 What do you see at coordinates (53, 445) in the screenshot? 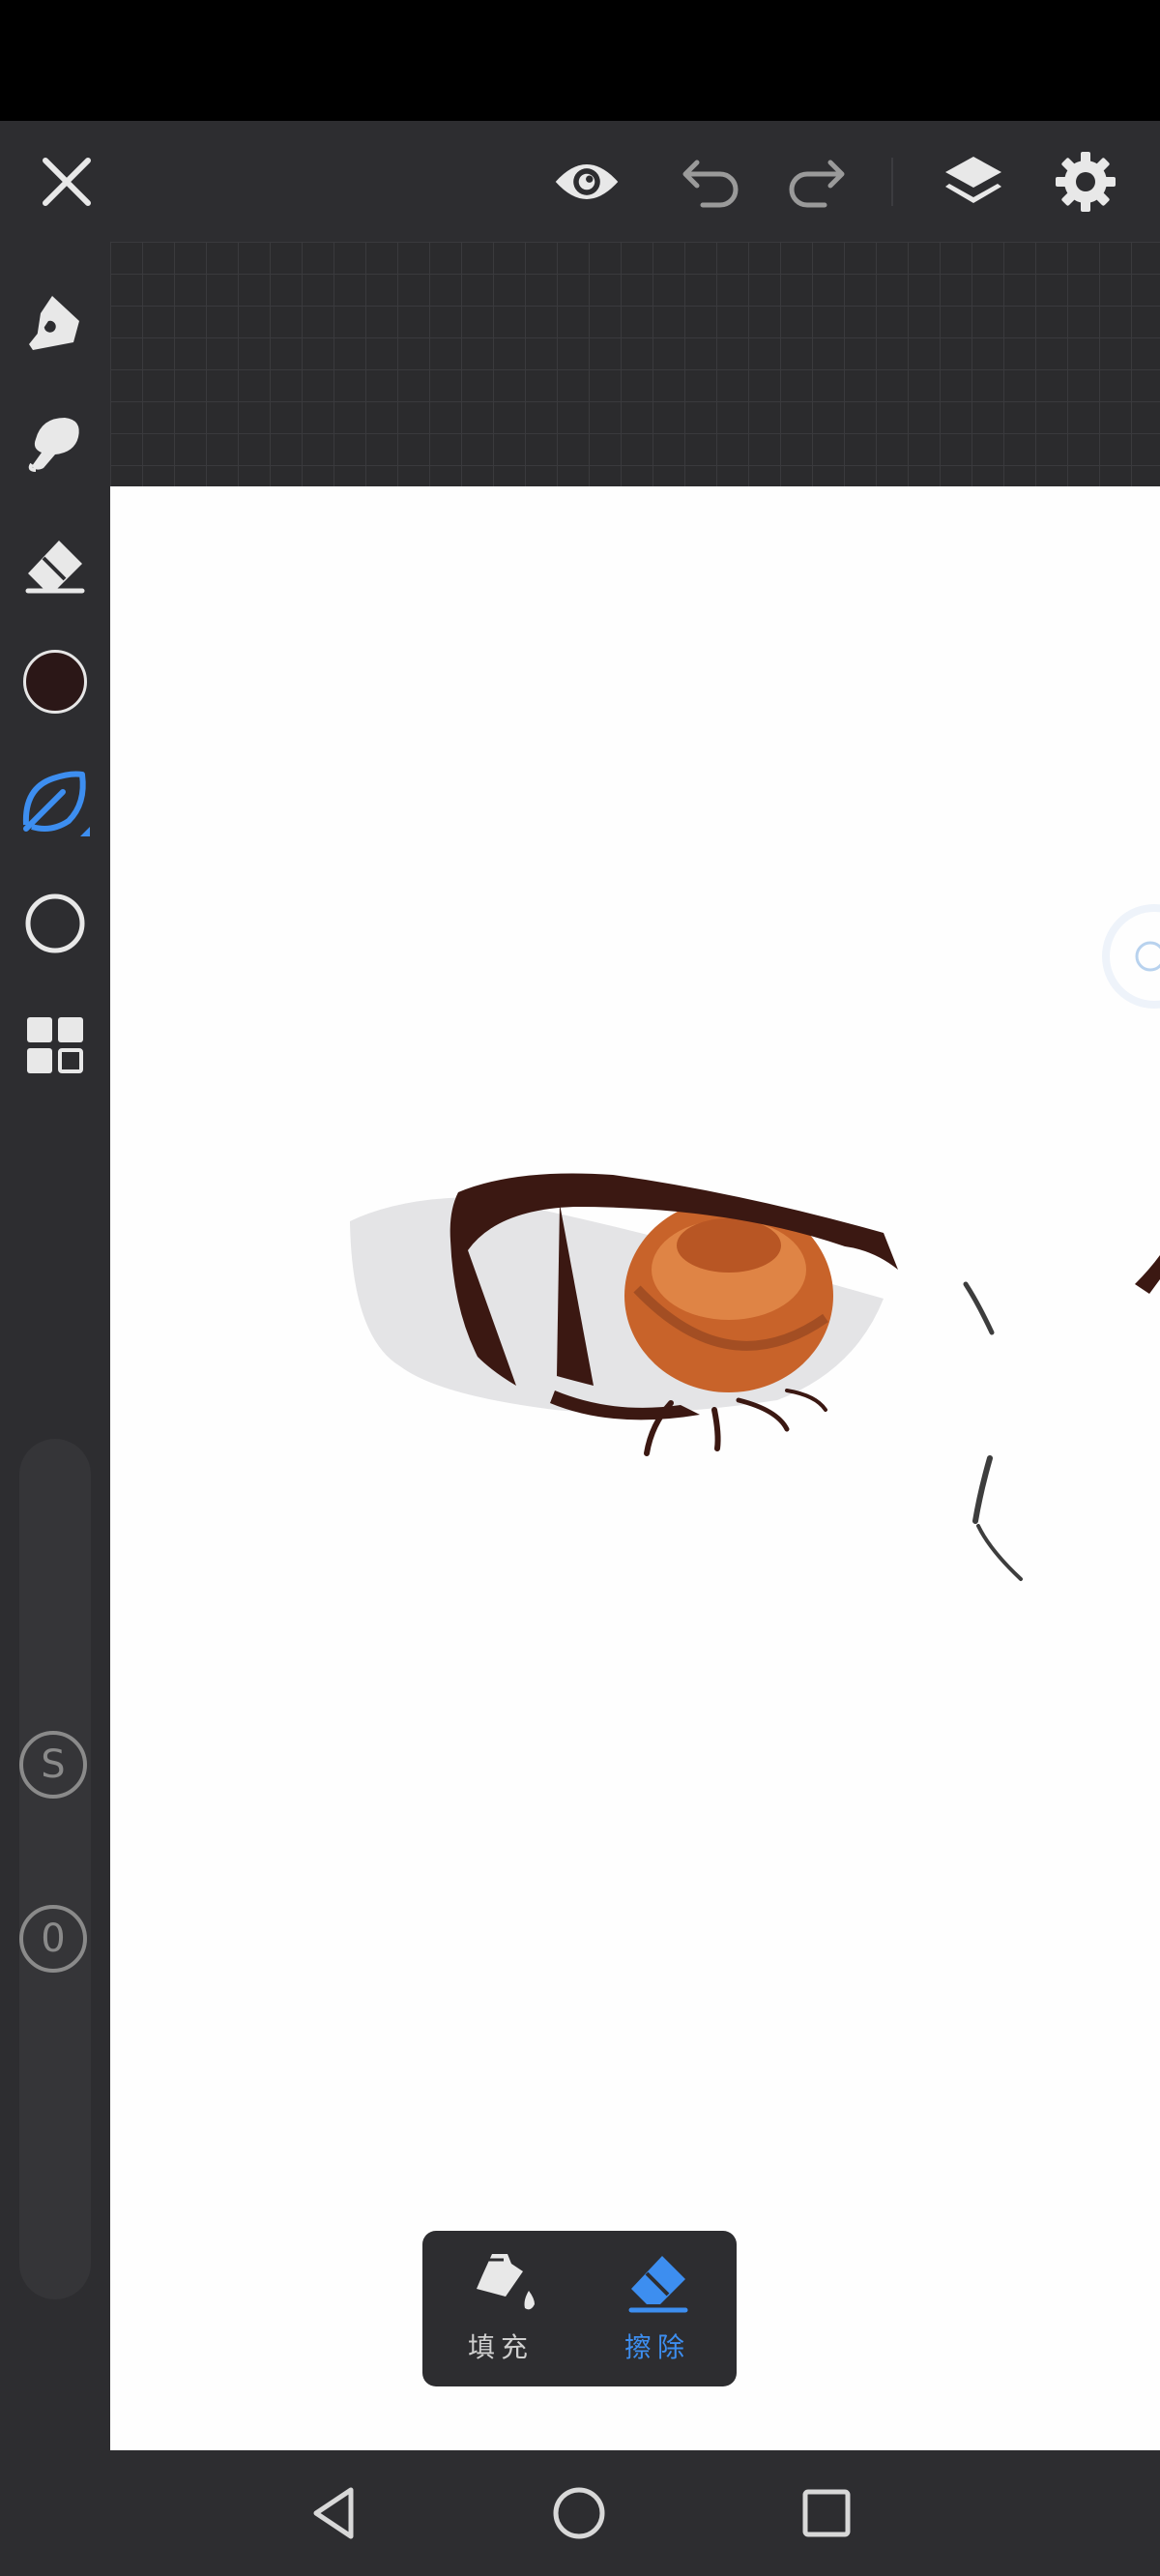
I see `smudge-tool-icon` at bounding box center [53, 445].